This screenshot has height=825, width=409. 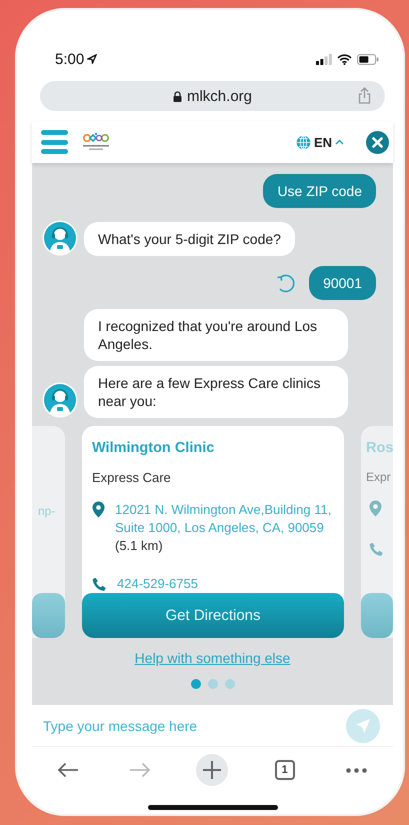 I want to click on logo-icon, so click(x=96, y=142).